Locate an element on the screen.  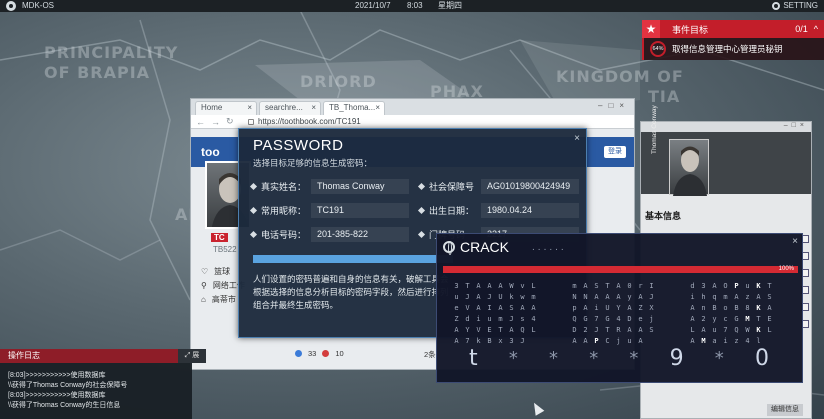
cipher-char: n is located at coordinates (703, 308).